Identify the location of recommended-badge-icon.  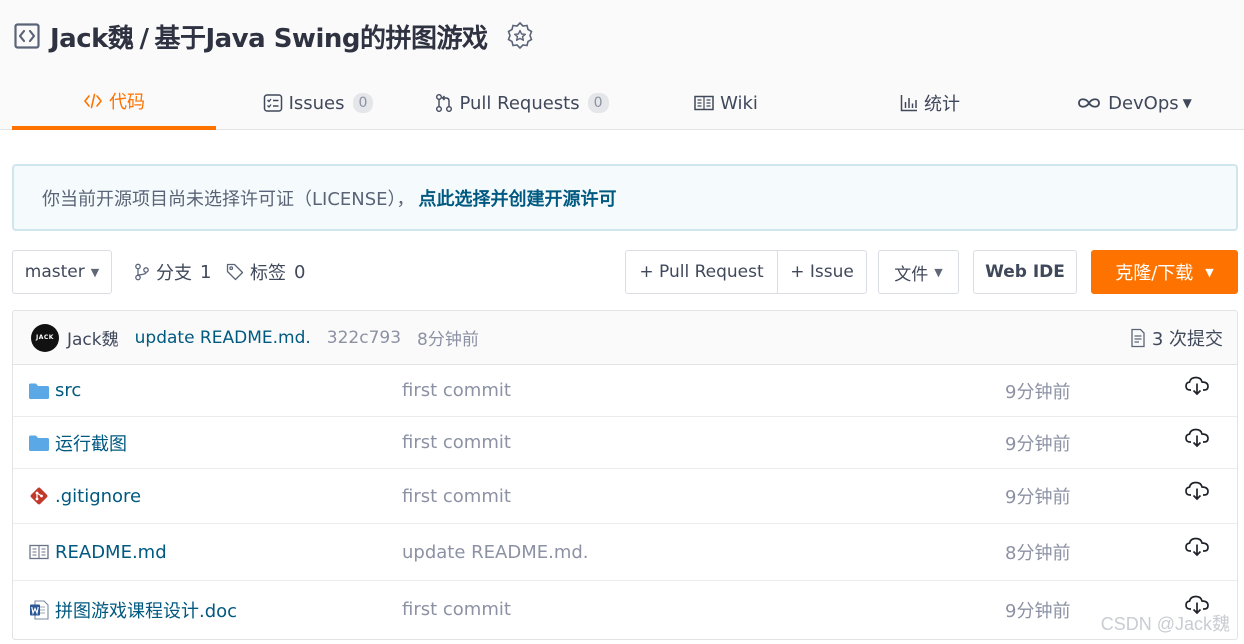
(520, 36).